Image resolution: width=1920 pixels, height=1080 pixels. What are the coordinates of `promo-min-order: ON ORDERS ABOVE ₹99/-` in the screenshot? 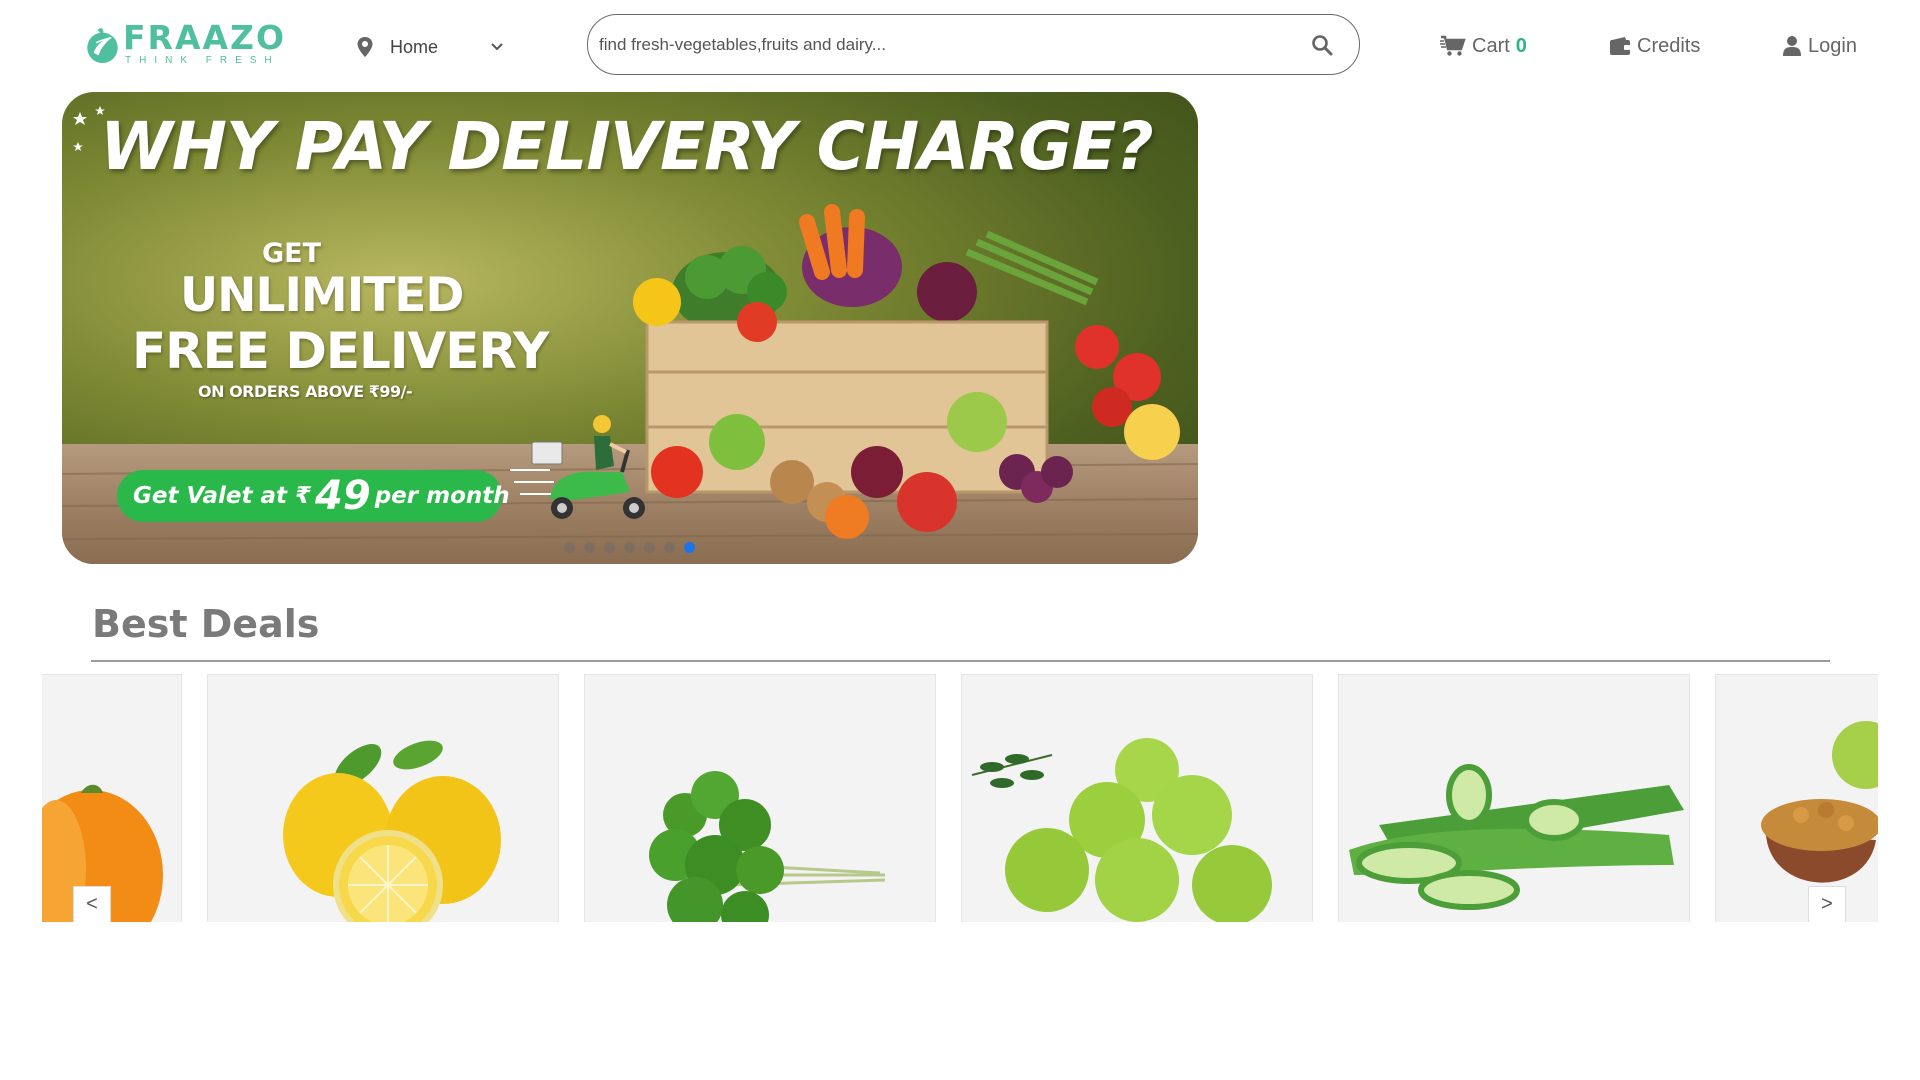 It's located at (305, 391).